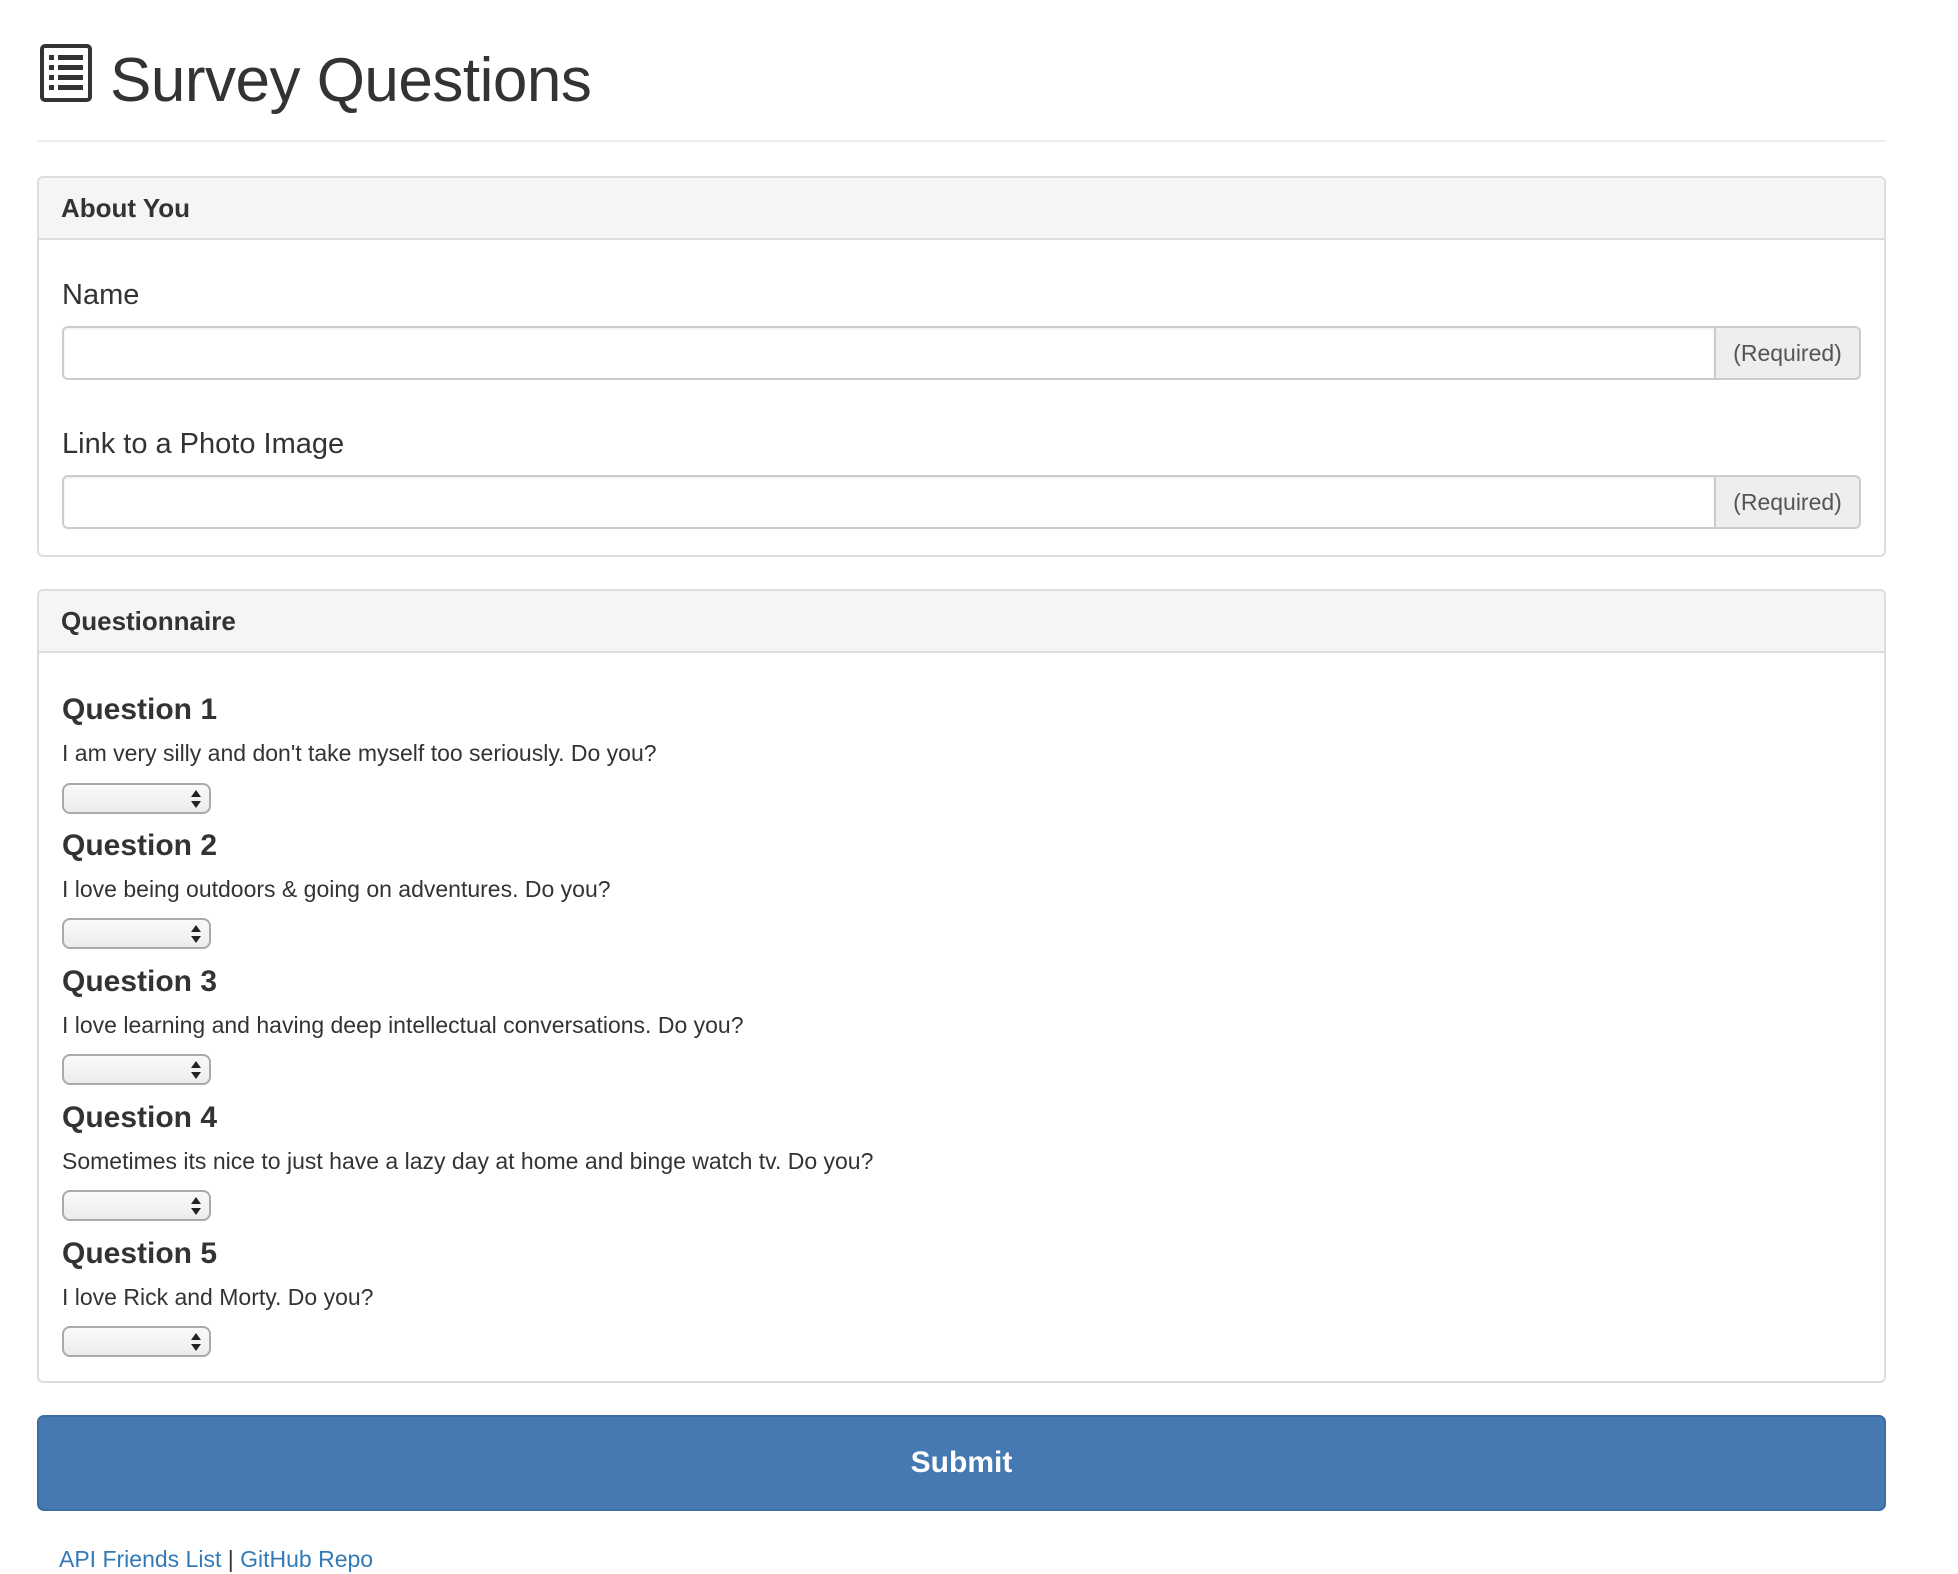 The image size is (1958, 1574). Describe the element at coordinates (1787, 502) in the screenshot. I see `photo-required-addon: (Required)` at that location.